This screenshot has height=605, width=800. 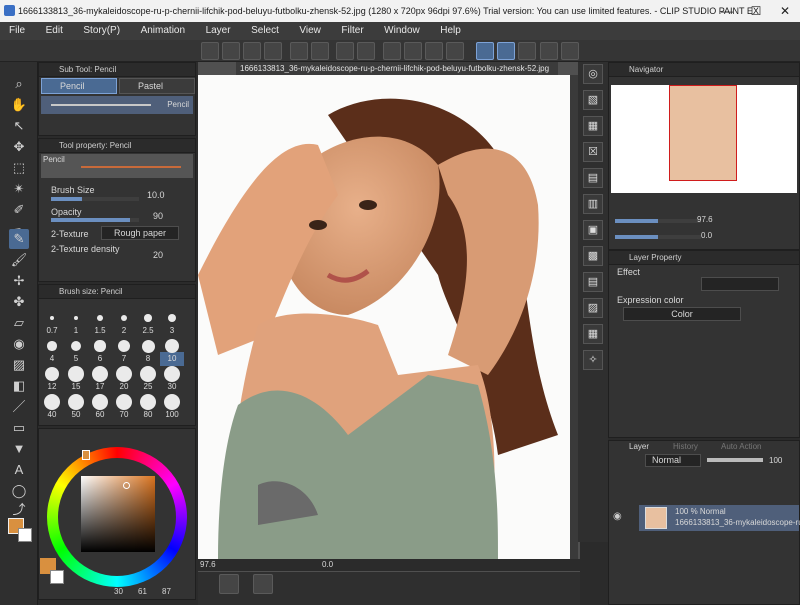 What do you see at coordinates (208, 564) in the screenshot?
I see `canvas-zoom-value: 97.6` at bounding box center [208, 564].